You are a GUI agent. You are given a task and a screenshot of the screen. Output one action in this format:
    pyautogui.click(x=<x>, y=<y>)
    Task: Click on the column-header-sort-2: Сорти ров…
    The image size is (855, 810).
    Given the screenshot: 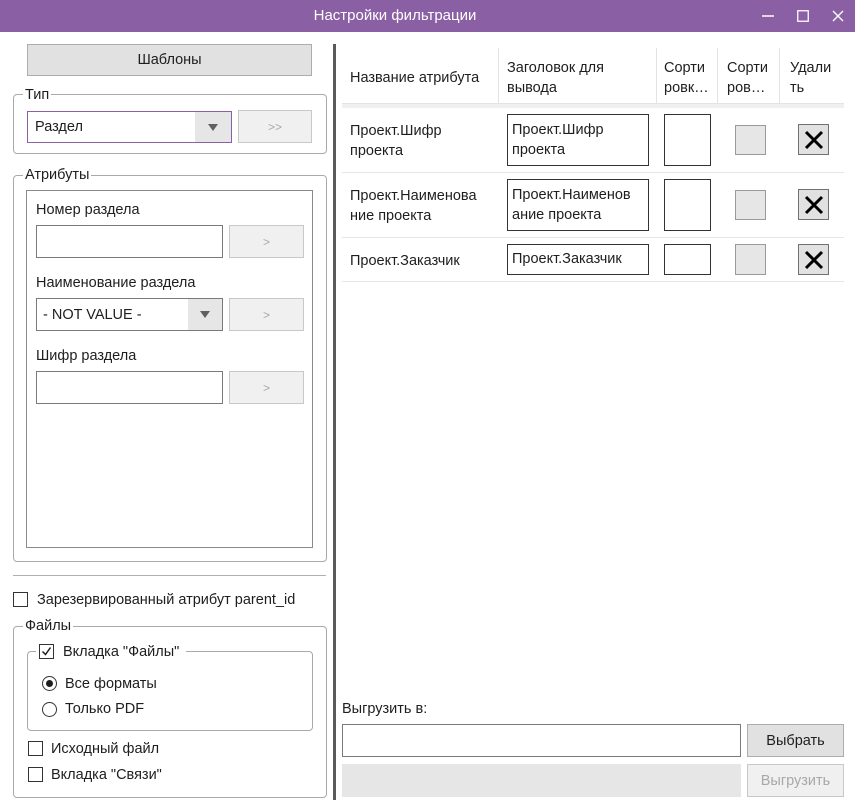 What is the action you would take?
    pyautogui.click(x=747, y=78)
    